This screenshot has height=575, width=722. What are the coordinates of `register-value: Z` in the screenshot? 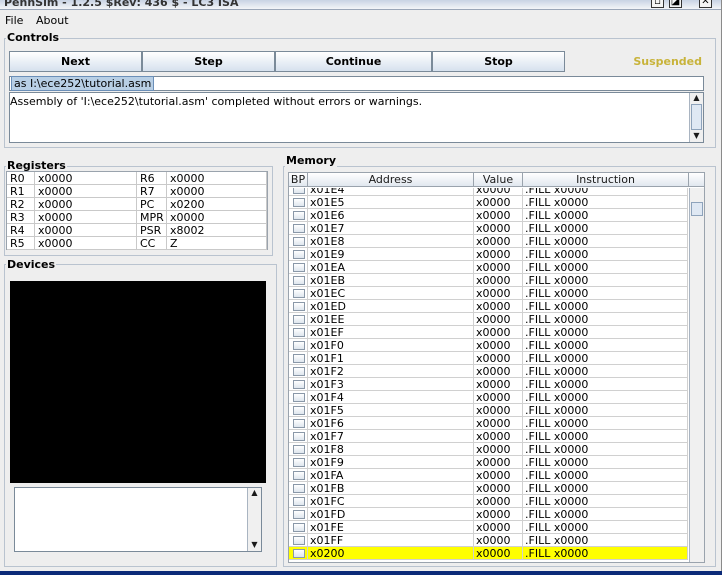 It's located at (217, 243).